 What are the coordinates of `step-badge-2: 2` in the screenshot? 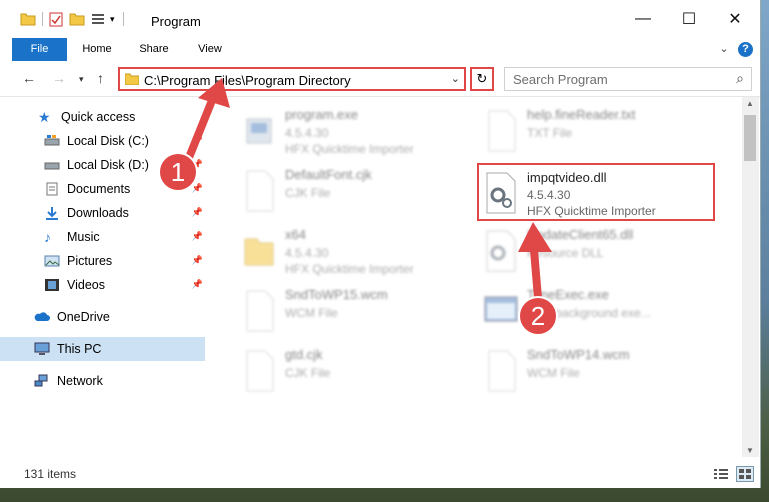 It's located at (538, 316).